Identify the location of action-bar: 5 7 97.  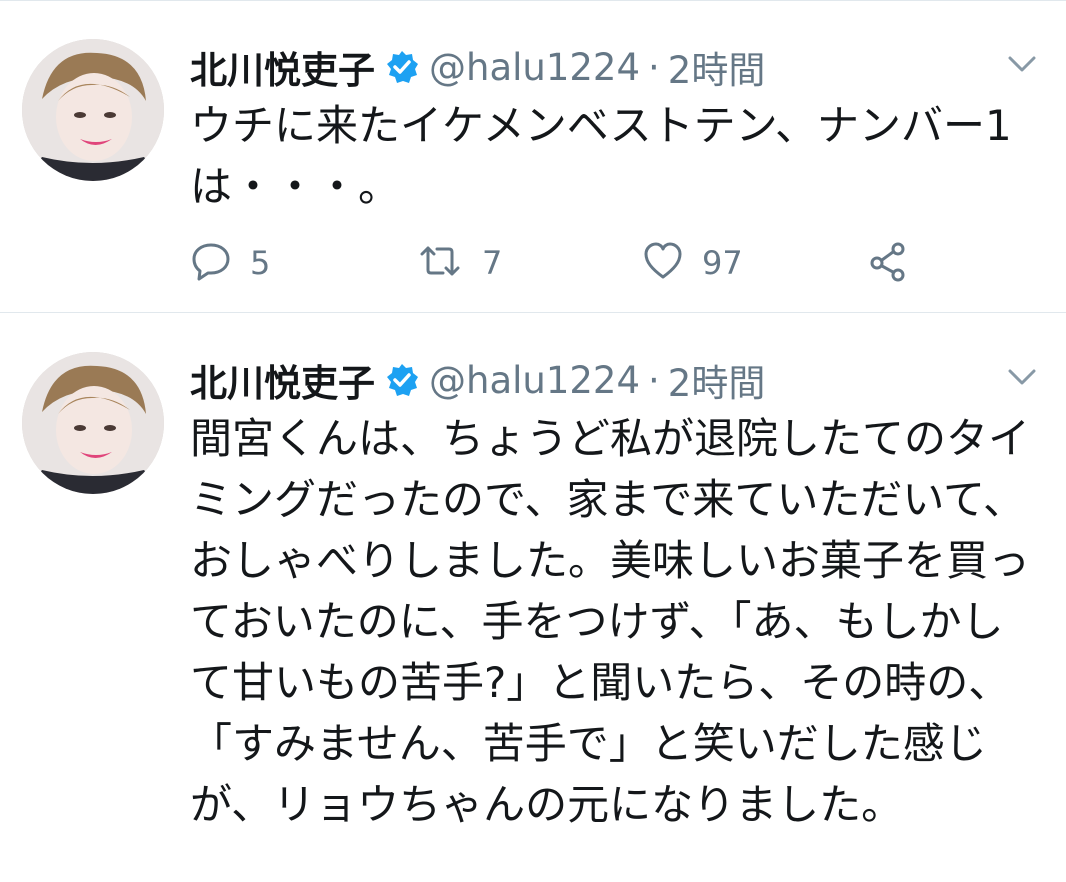
(570, 263).